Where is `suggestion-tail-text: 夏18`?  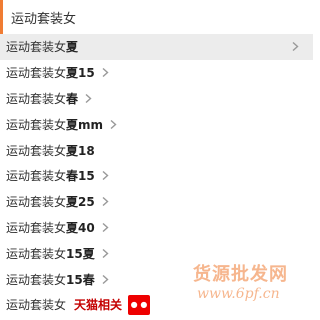 suggestion-tail-text: 夏18 is located at coordinates (80, 150).